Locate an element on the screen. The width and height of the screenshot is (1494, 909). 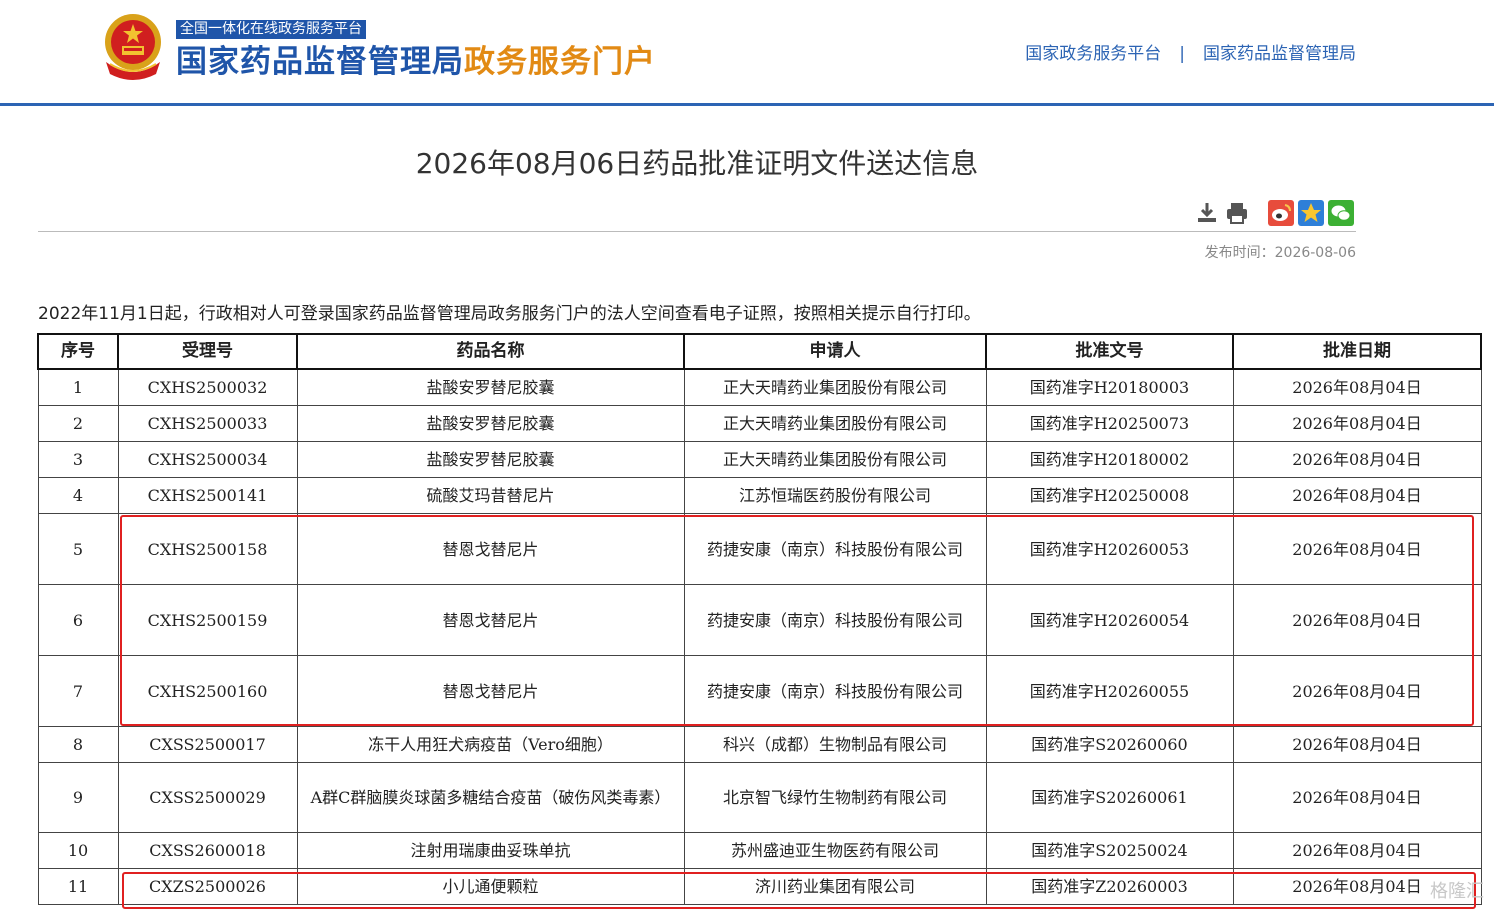
portal-title-accent: 政务服务门户 is located at coordinates (560, 62).